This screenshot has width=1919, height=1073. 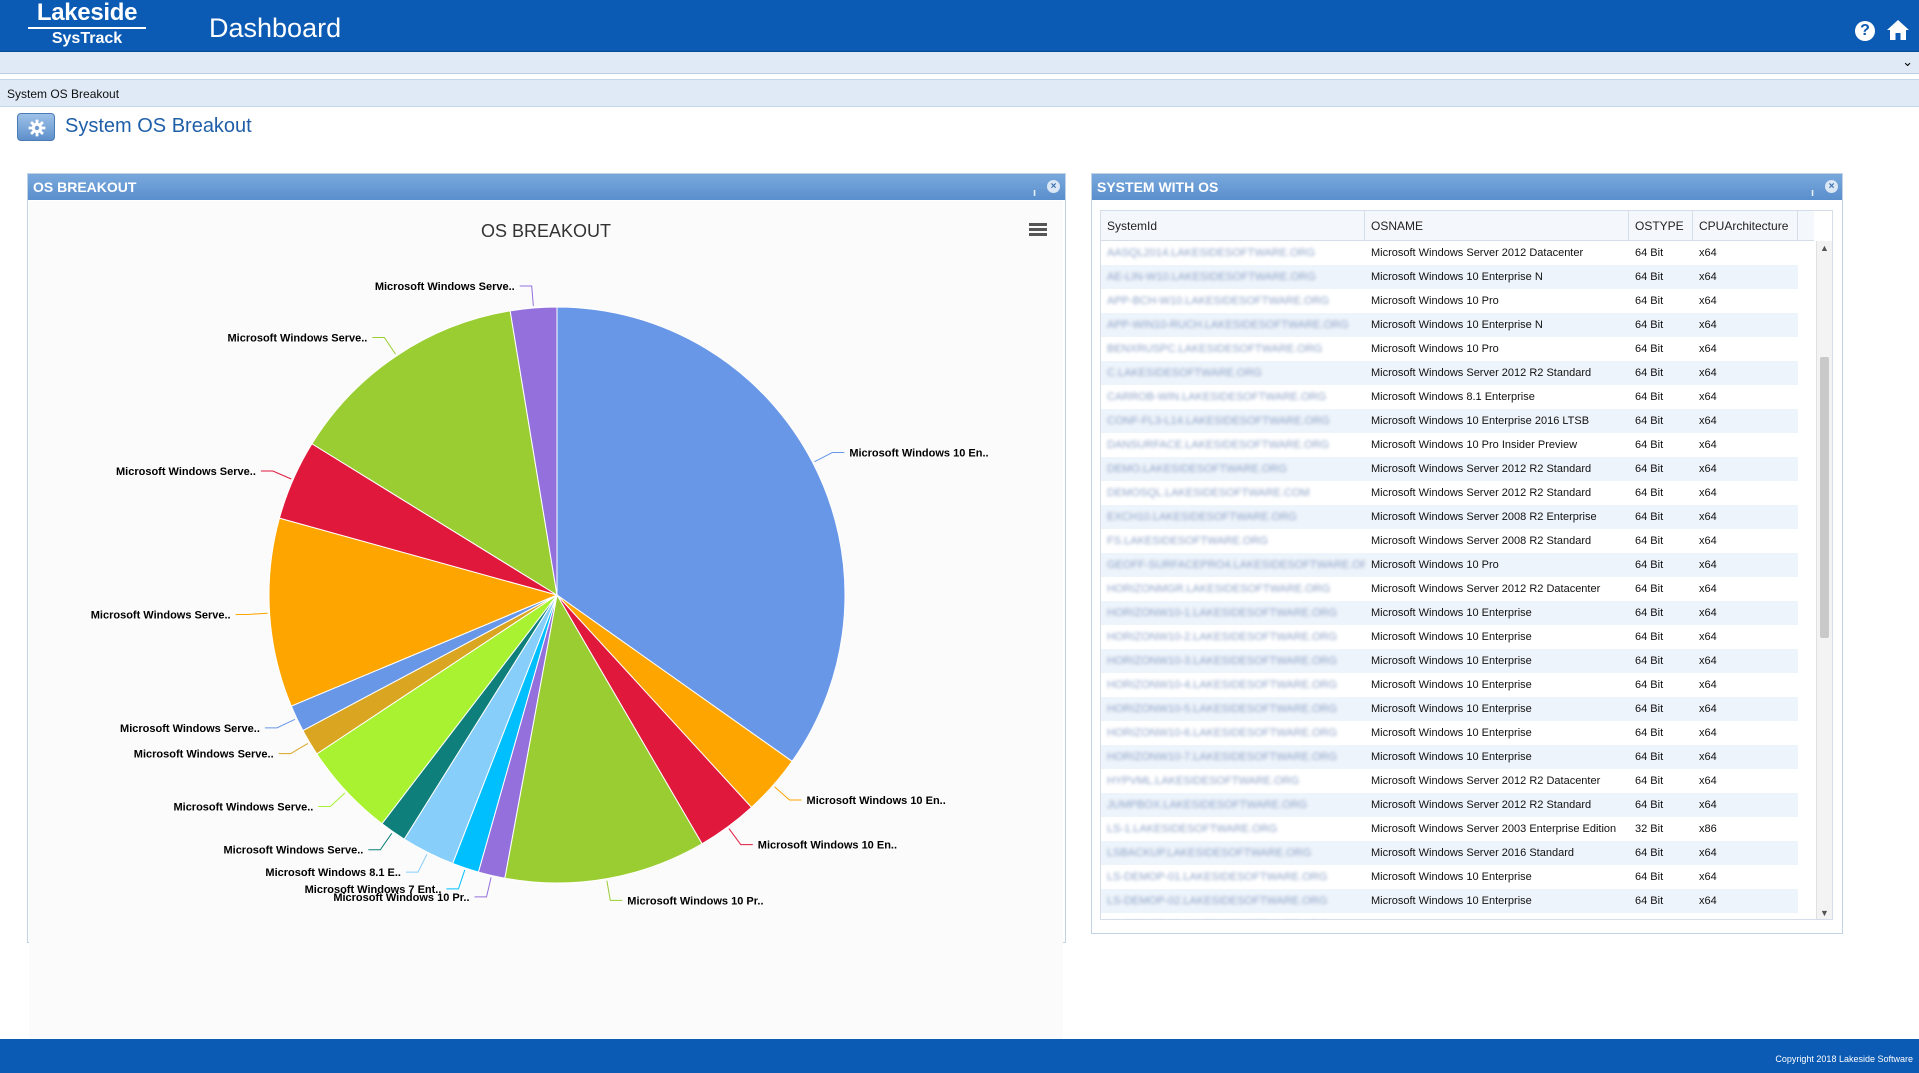 I want to click on scroll-down-icon: ▼, so click(x=1824, y=913).